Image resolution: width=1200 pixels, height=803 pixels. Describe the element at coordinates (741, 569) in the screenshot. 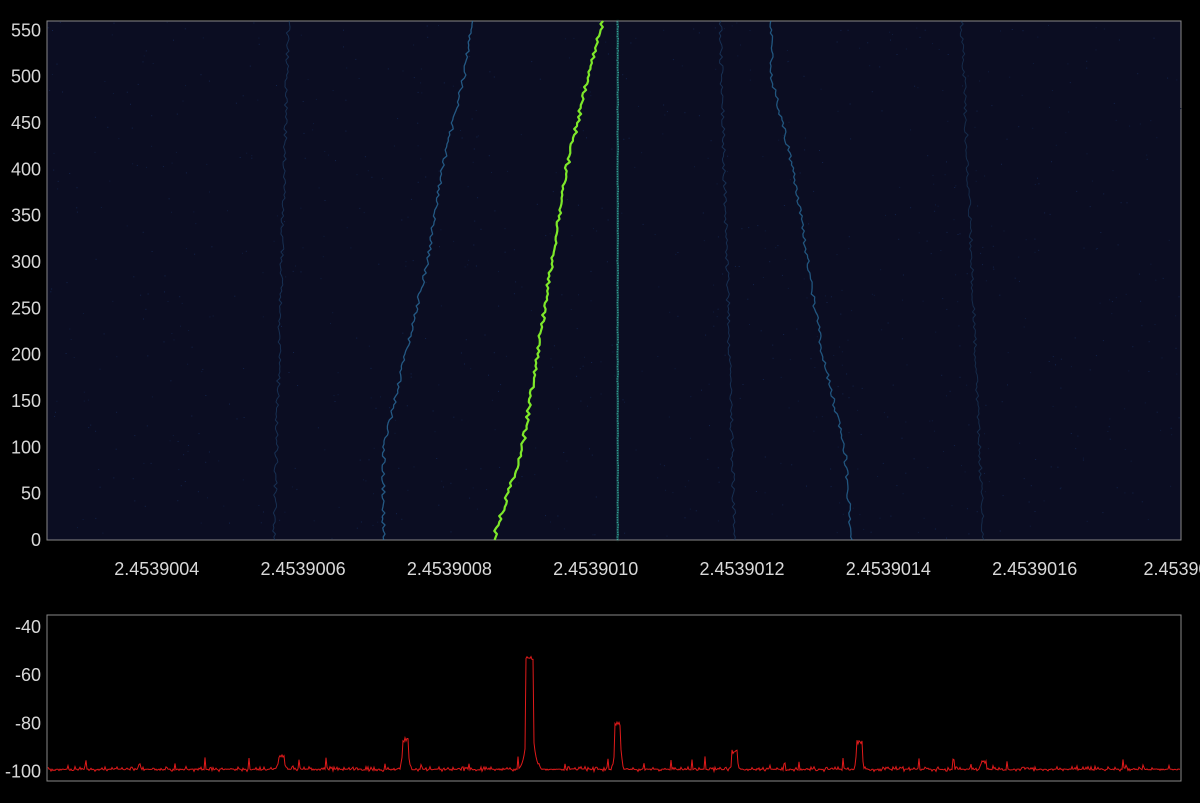

I see `x-tick-label: 2.4539012` at that location.